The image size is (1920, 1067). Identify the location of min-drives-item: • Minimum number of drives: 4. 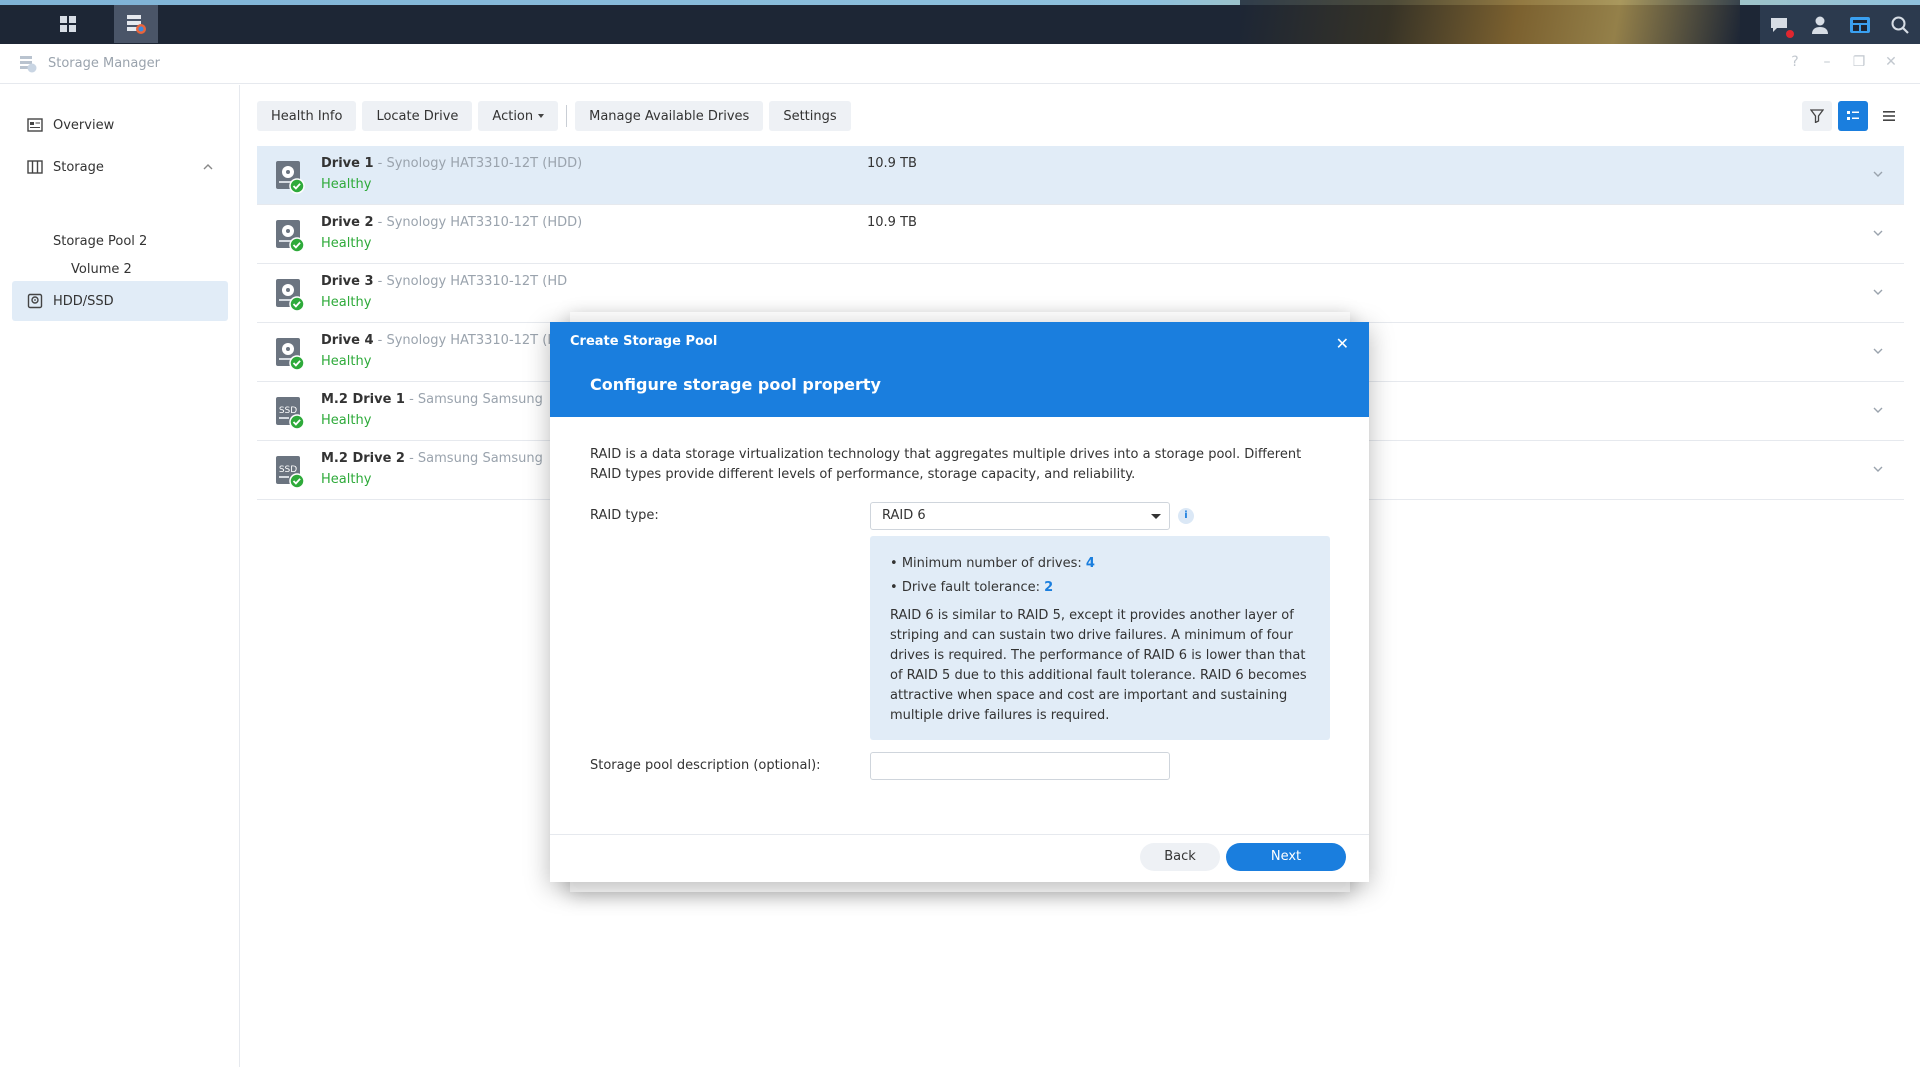
(992, 563).